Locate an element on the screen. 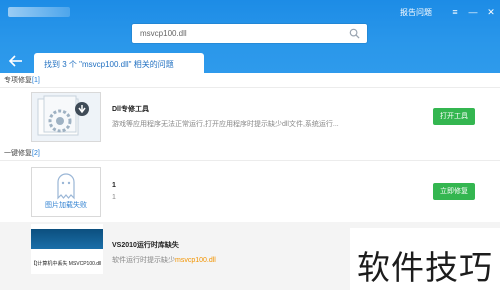  back-arrow-icon is located at coordinates (16, 61).